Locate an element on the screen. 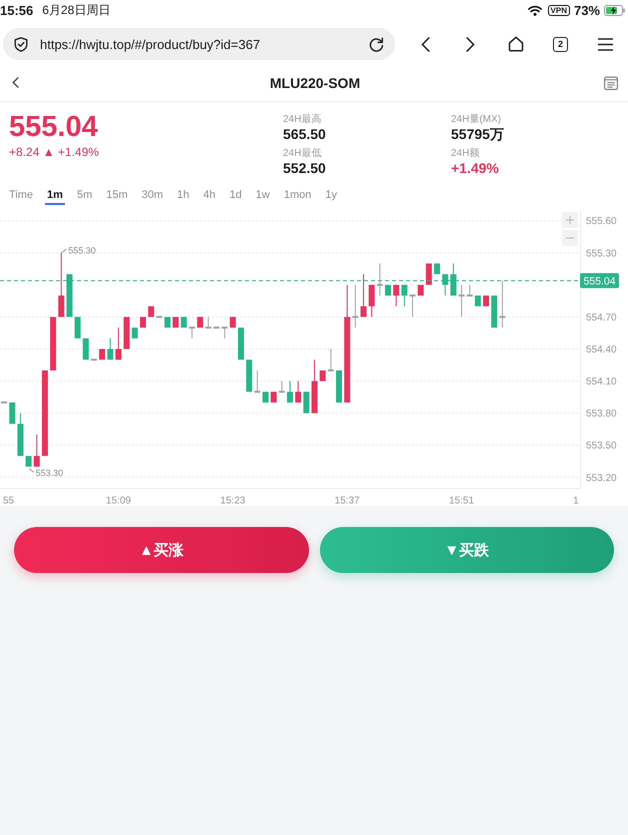  status-date: 6月28日周日 is located at coordinates (76, 10).